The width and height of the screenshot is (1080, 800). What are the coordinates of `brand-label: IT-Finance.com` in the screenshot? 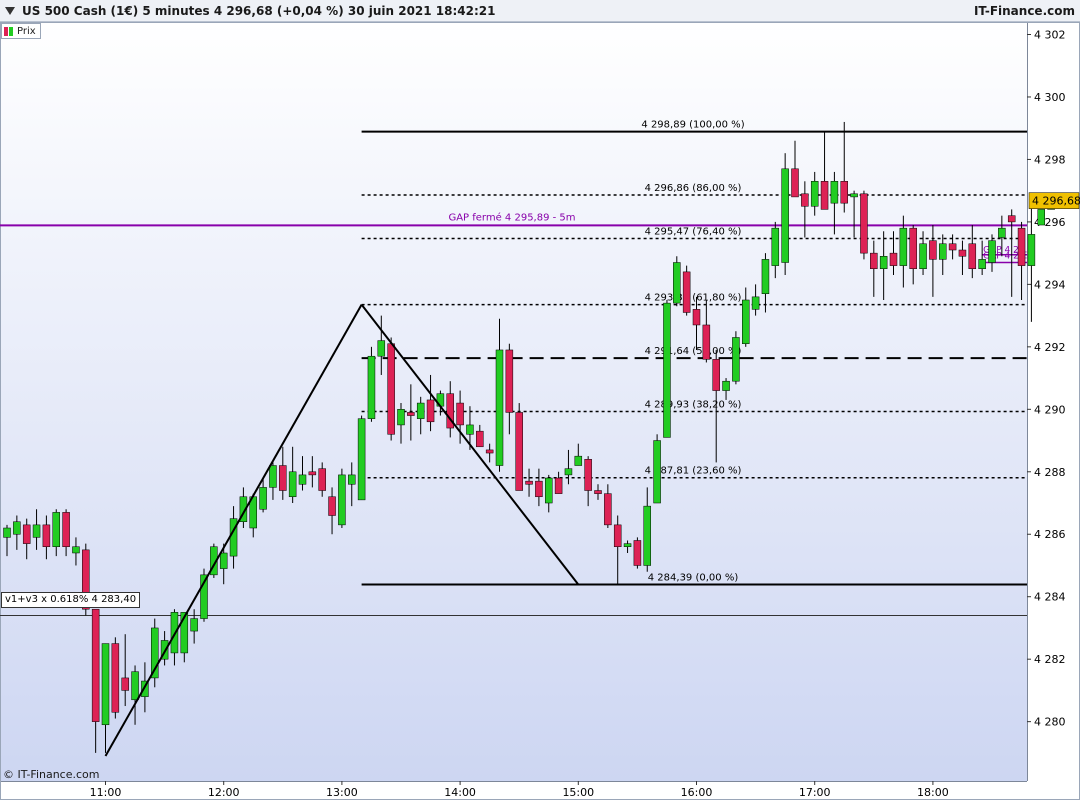 It's located at (1024, 11).